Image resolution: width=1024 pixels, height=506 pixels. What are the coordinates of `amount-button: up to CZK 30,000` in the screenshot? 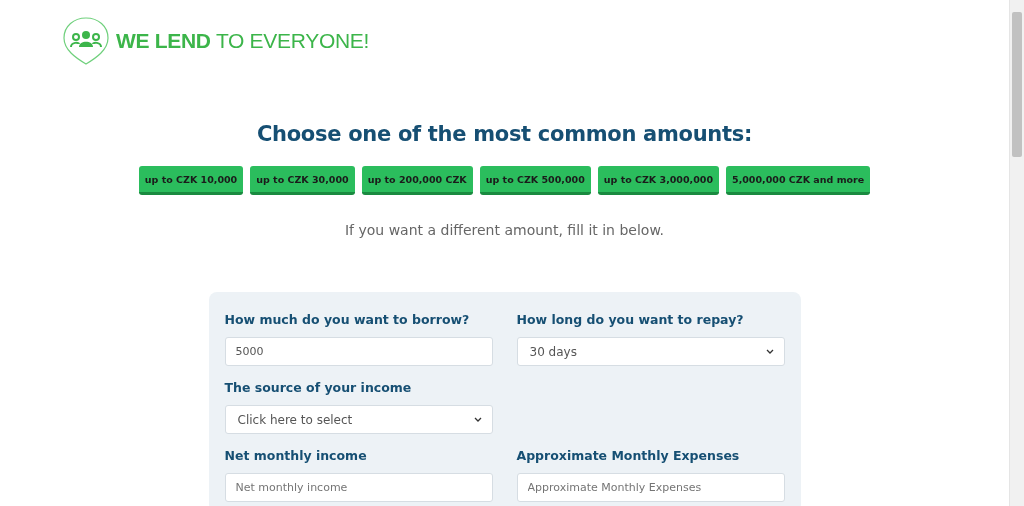 It's located at (302, 180).